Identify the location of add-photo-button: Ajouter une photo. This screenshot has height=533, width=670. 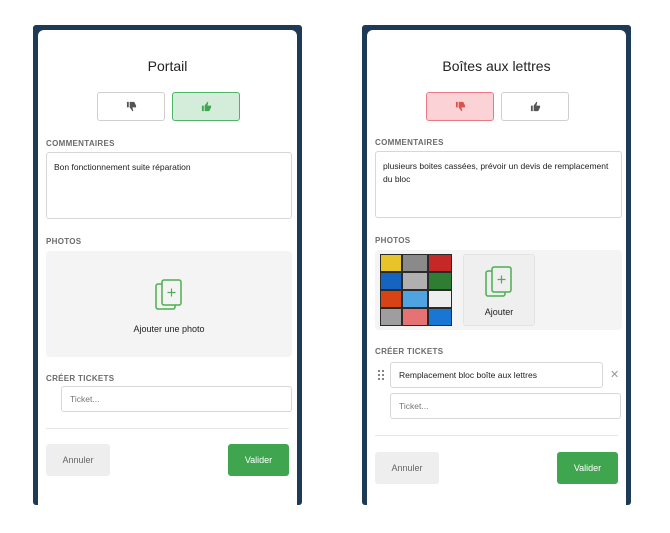
(169, 306).